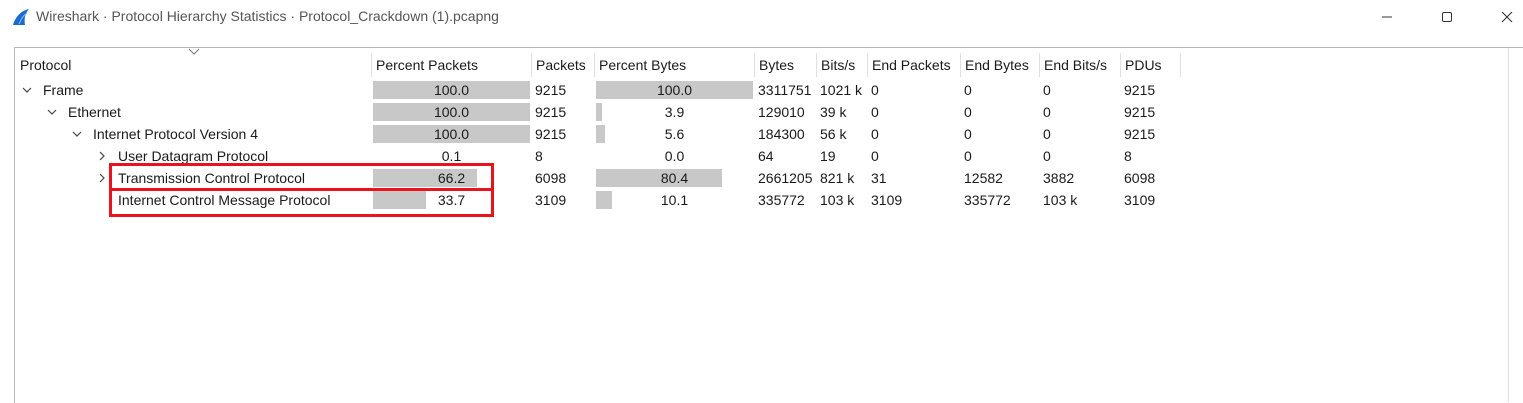 This screenshot has width=1523, height=403. I want to click on protocol-name: Internet Protocol Version 4, so click(175, 134).